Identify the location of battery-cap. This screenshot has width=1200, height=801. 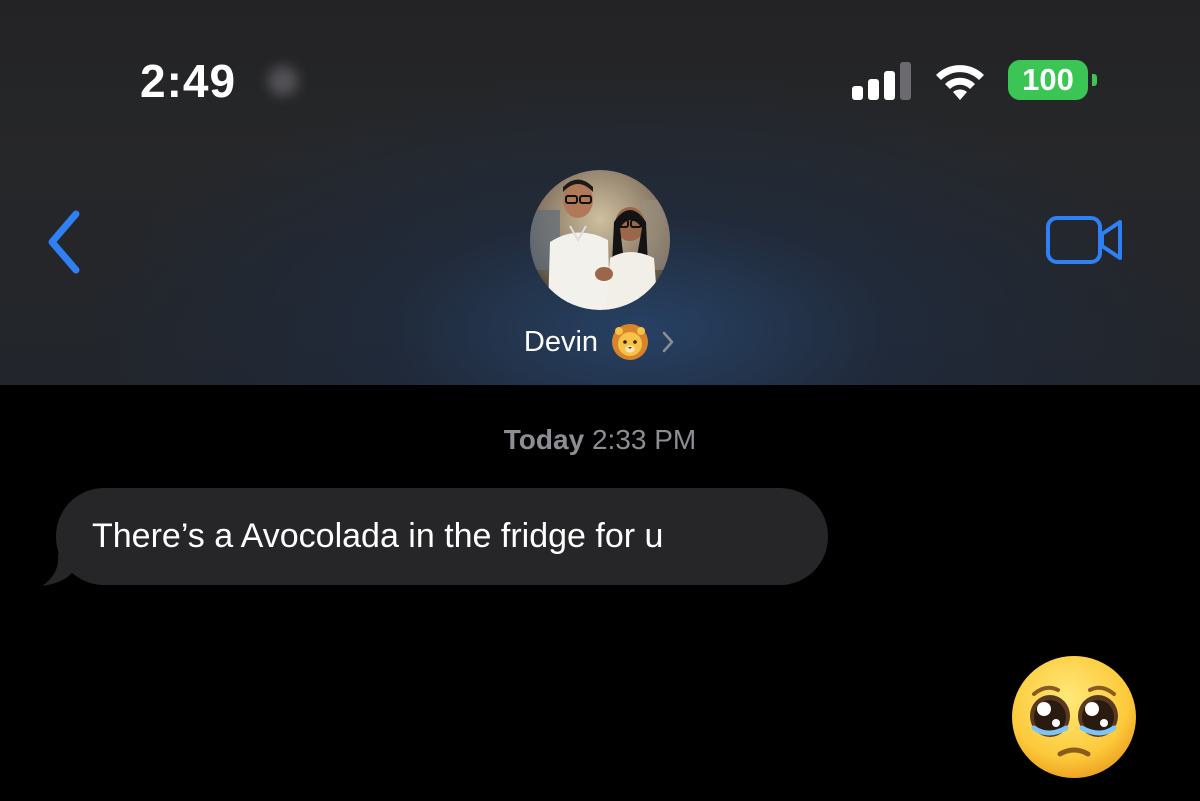
(1094, 80).